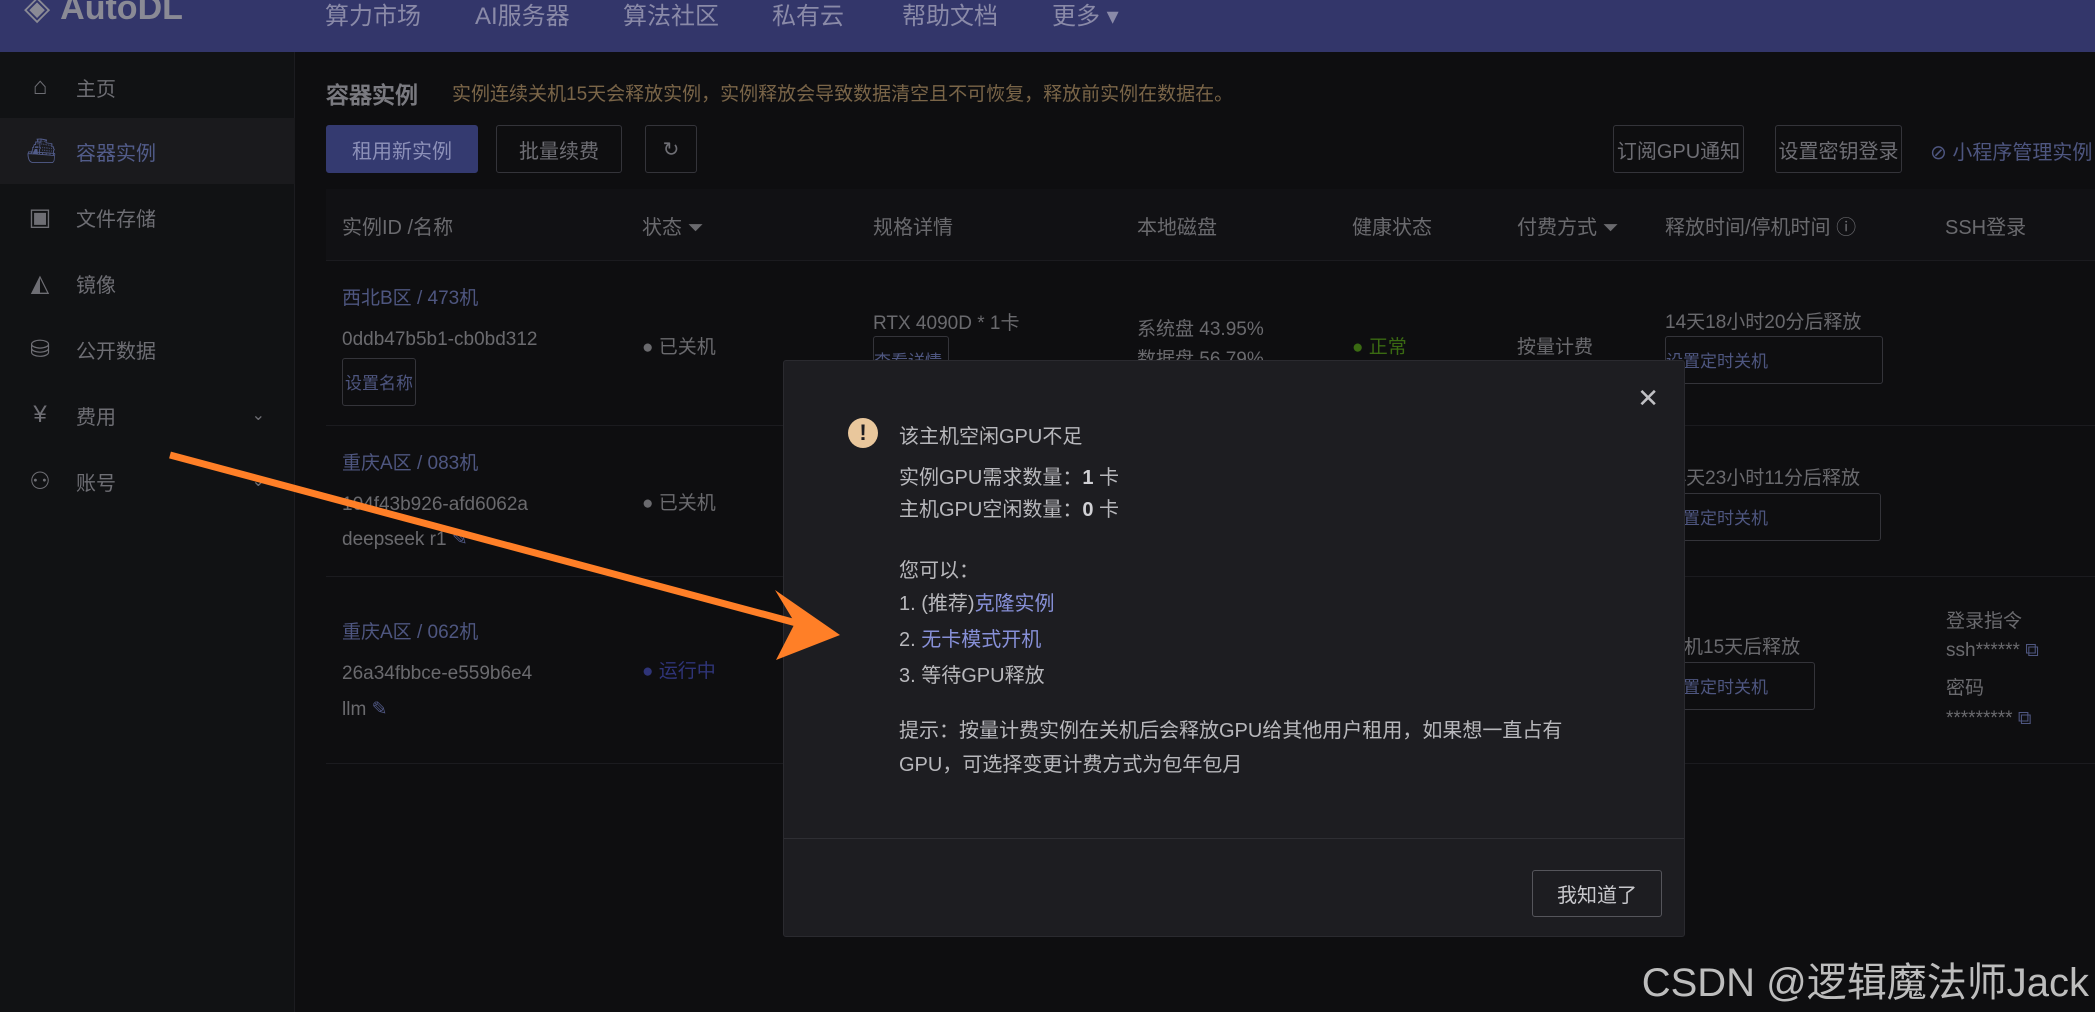  What do you see at coordinates (1865, 983) in the screenshot?
I see `watermark: CSDN @逻辑魔法师Jack` at bounding box center [1865, 983].